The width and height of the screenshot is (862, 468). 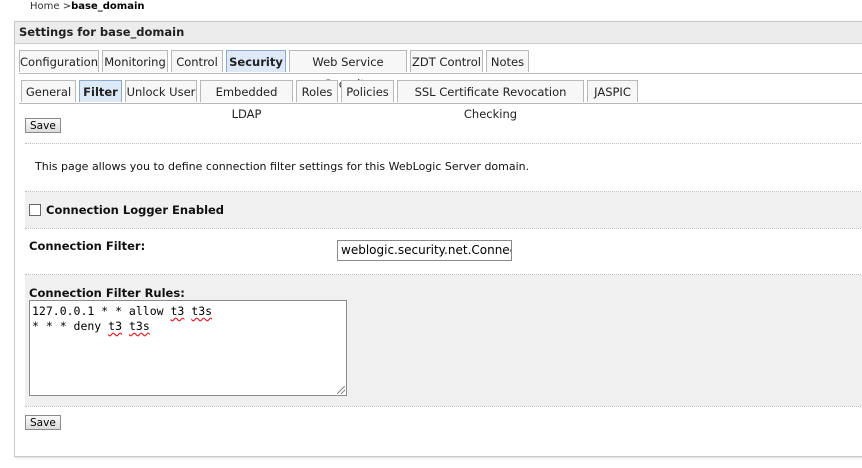 What do you see at coordinates (107, 293) in the screenshot?
I see `filter-rules-label: Connection Filter Rules:` at bounding box center [107, 293].